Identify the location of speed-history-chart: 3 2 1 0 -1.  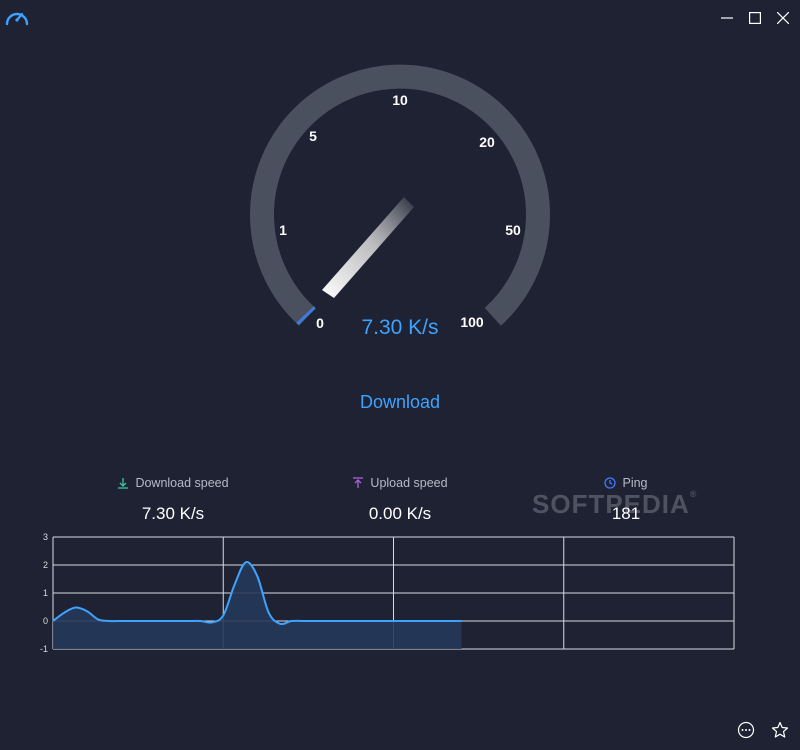
(387, 593).